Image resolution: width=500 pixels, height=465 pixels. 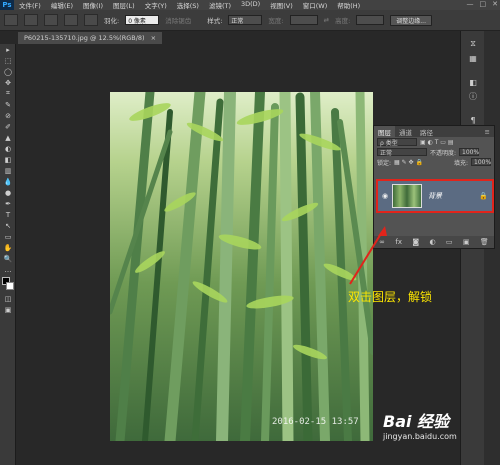 I want to click on tab-channels: 通道, so click(x=405, y=131).